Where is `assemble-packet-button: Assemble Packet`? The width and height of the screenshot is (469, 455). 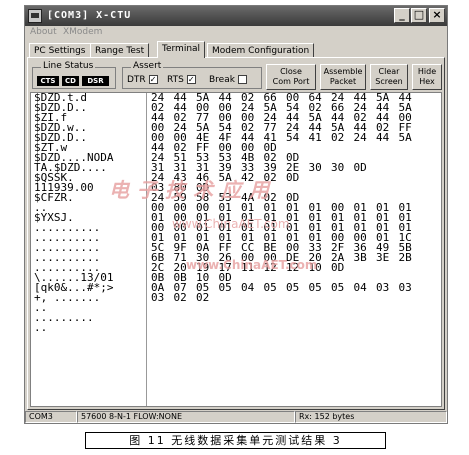 assemble-packet-button: Assemble Packet is located at coordinates (343, 77).